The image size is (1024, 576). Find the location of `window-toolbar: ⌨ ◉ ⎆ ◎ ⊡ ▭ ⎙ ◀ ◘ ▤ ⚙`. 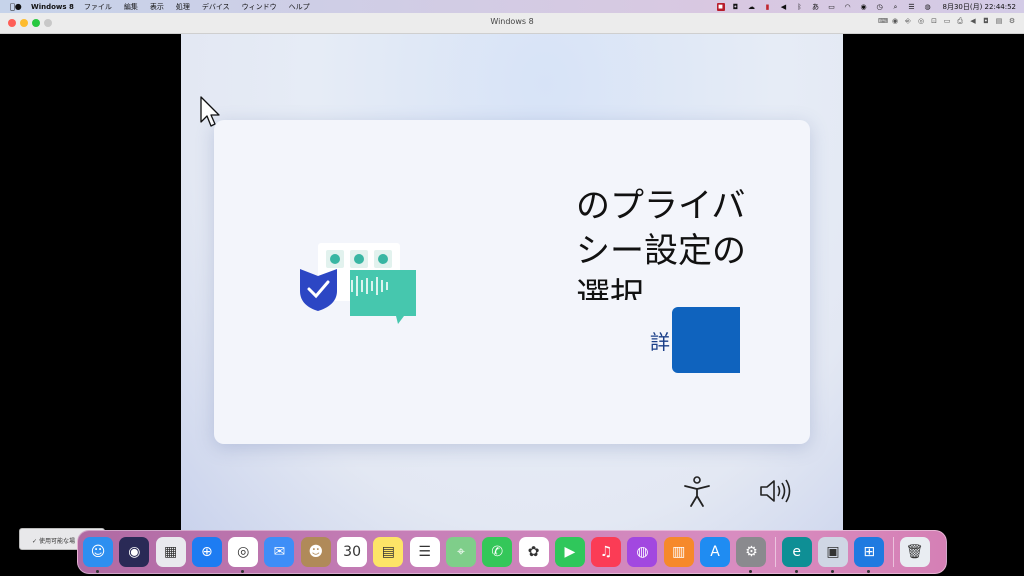

window-toolbar: ⌨ ◉ ⎆ ◎ ⊡ ▭ ⎙ ◀ ◘ ▤ ⚙ is located at coordinates (947, 21).